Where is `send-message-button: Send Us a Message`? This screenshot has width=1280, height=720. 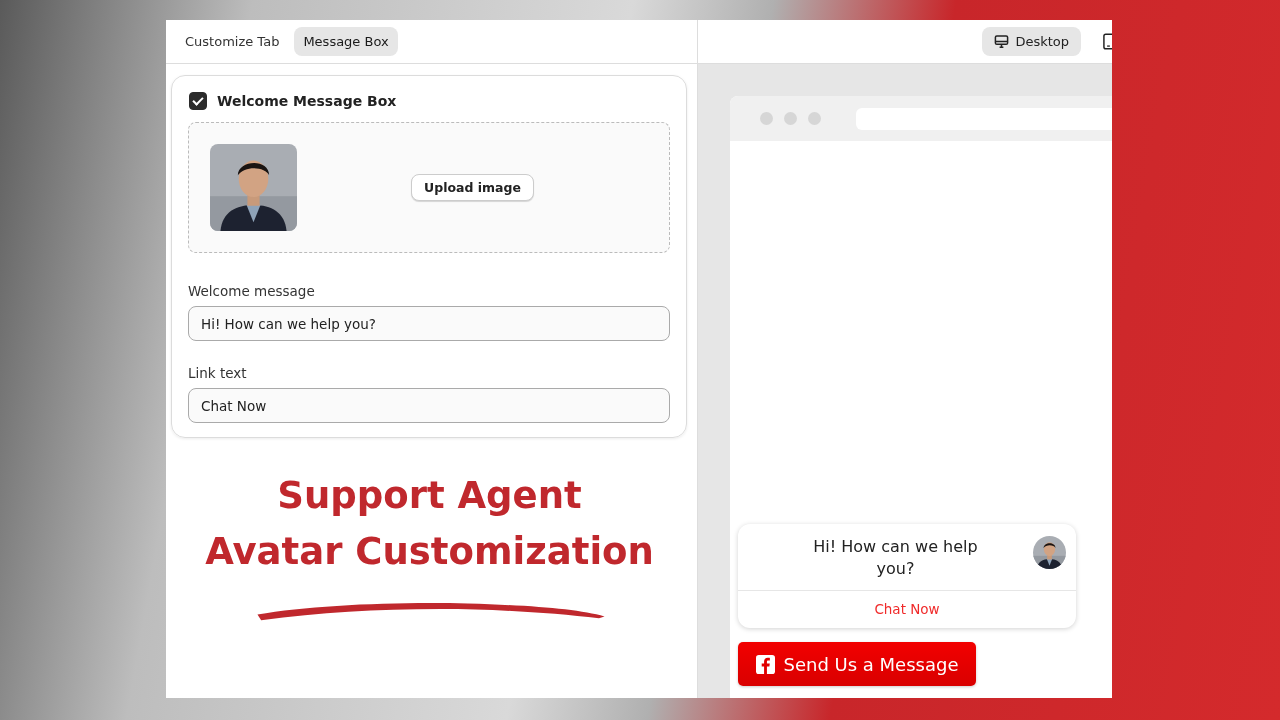
send-message-button: Send Us a Message is located at coordinates (857, 664).